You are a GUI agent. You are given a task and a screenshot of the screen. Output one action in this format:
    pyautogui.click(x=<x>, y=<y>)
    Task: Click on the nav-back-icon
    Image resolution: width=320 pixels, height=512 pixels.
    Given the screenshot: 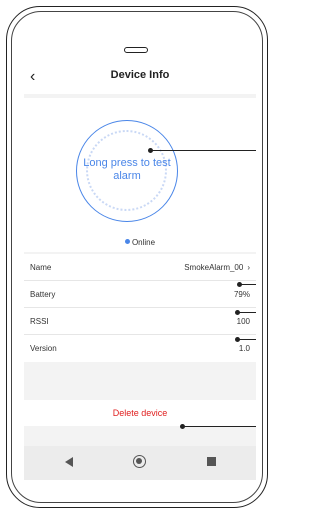 What is the action you would take?
    pyautogui.click(x=69, y=462)
    